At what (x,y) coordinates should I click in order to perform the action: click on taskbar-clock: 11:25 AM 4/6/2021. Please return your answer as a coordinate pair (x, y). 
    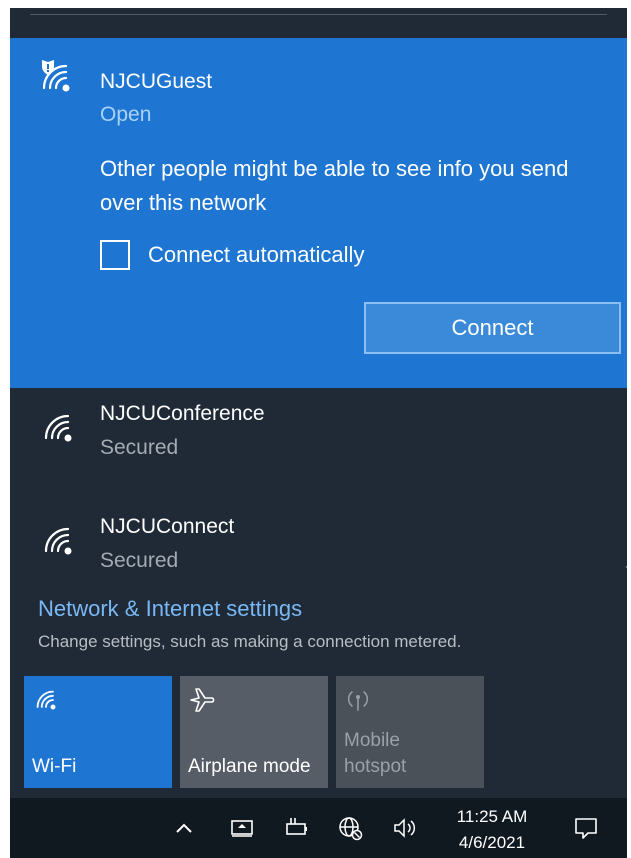
    Looking at the image, I should click on (492, 830).